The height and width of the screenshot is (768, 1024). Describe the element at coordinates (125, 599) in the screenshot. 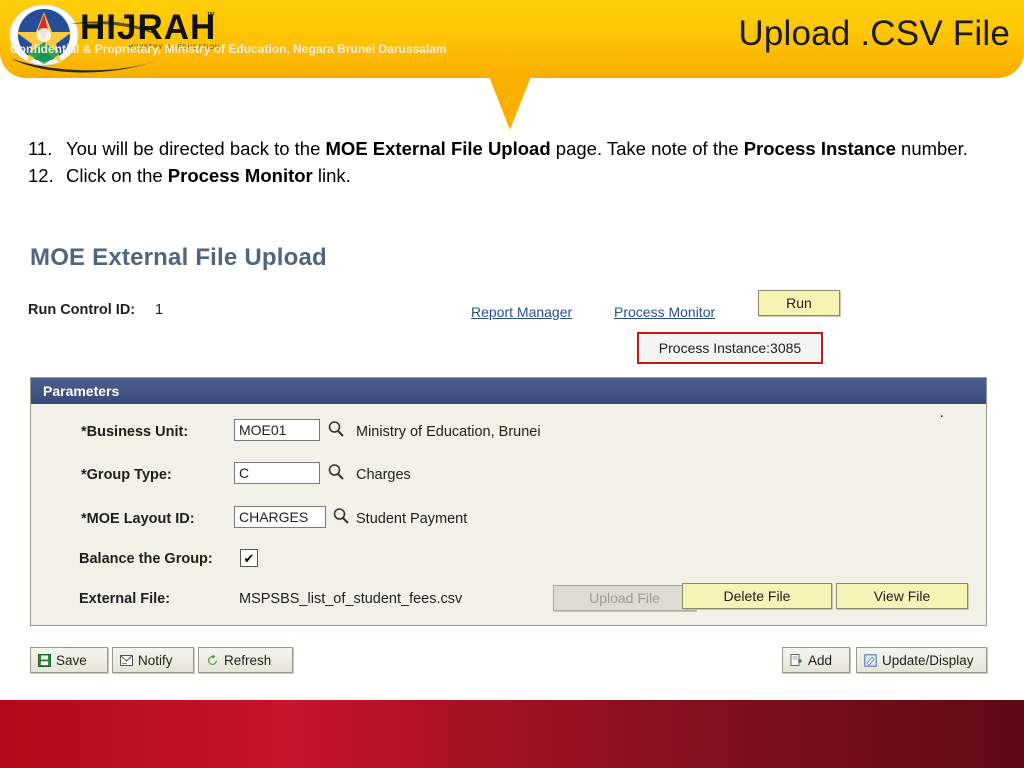

I see `external-file-label: External File:` at that location.